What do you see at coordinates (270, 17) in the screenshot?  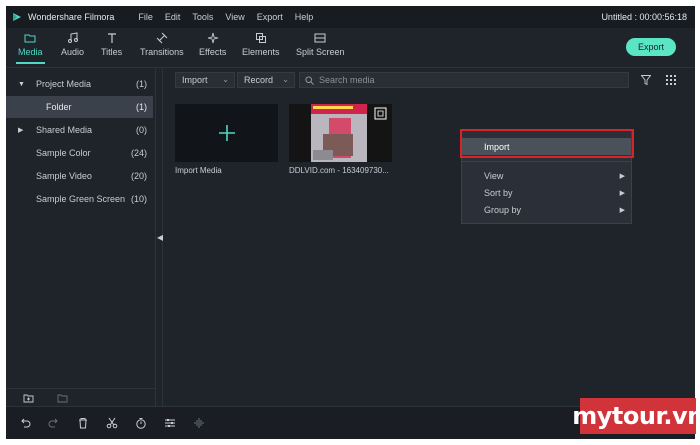 I see `menu-export: Export` at bounding box center [270, 17].